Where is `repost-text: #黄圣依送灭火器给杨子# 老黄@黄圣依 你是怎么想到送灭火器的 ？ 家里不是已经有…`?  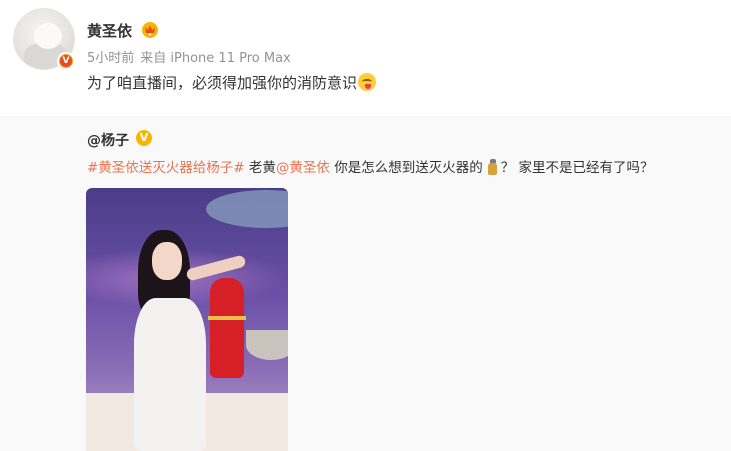 repost-text: #黄圣依送灭火器给杨子# 老黄@黄圣依 你是怎么想到送灭火器的 ？ 家里不是已经有… is located at coordinates (370, 166).